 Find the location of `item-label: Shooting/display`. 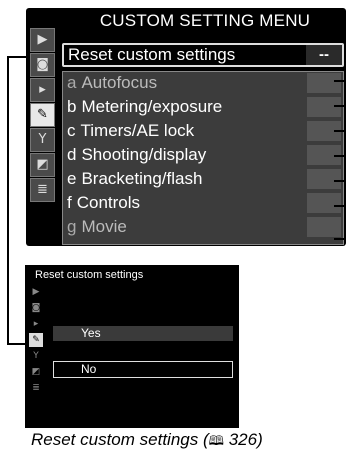

item-label: Shooting/display is located at coordinates (144, 154).